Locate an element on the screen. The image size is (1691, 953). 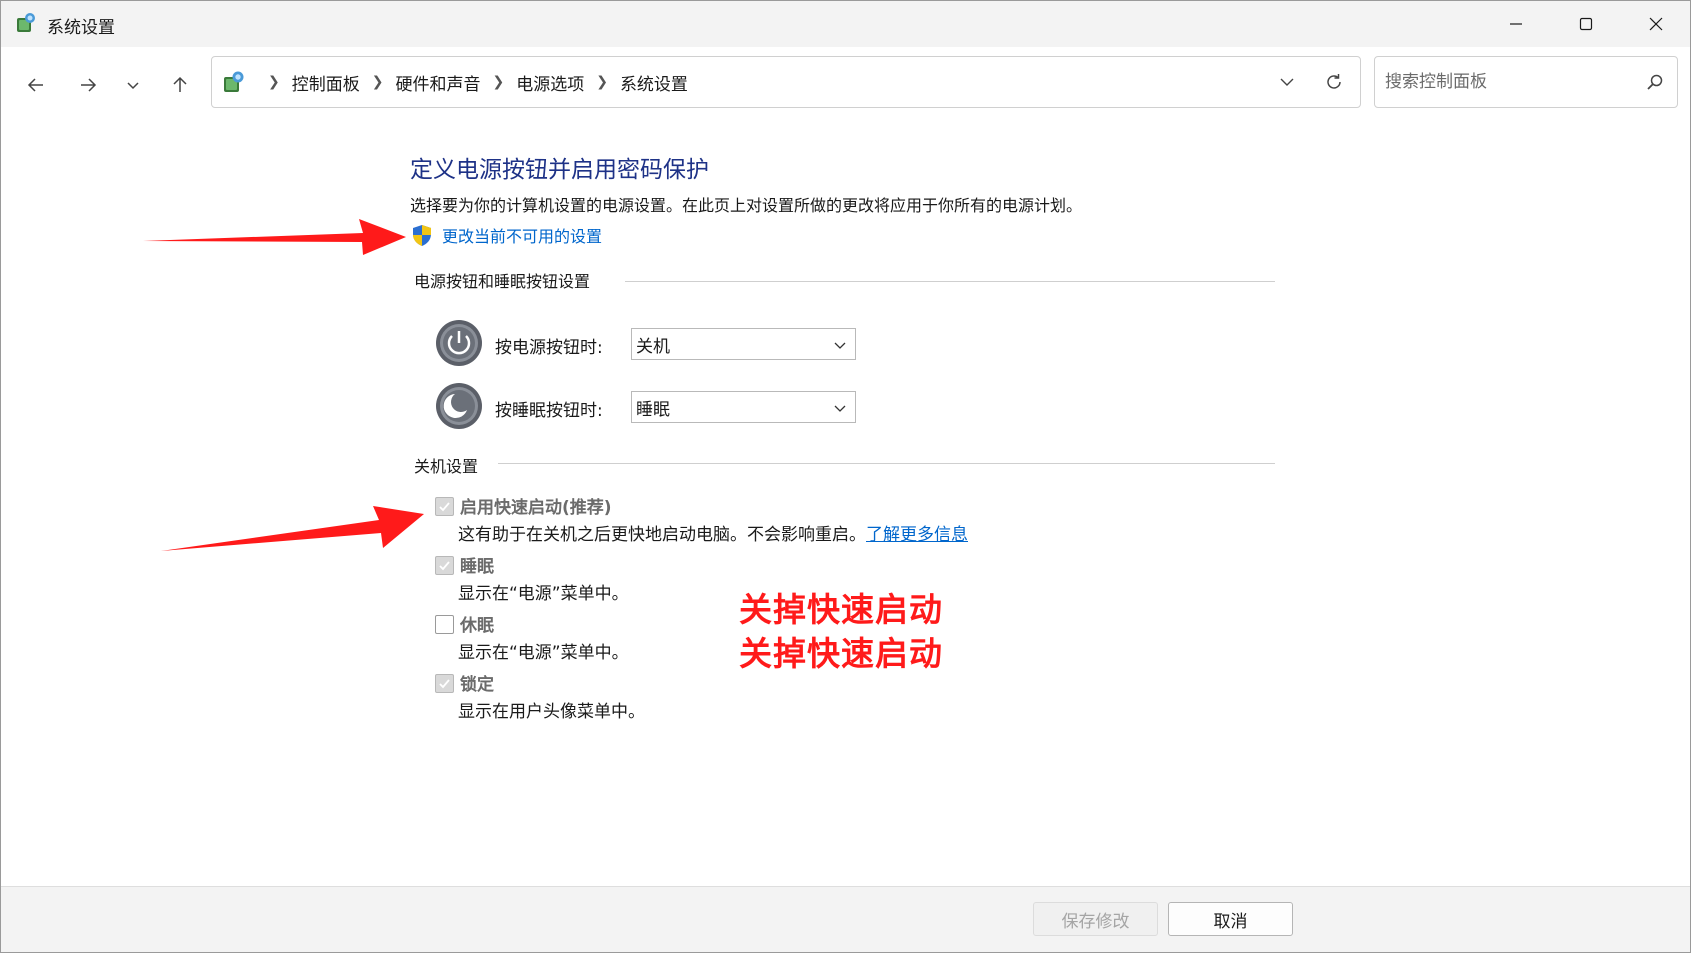
back-button is located at coordinates (36, 85).